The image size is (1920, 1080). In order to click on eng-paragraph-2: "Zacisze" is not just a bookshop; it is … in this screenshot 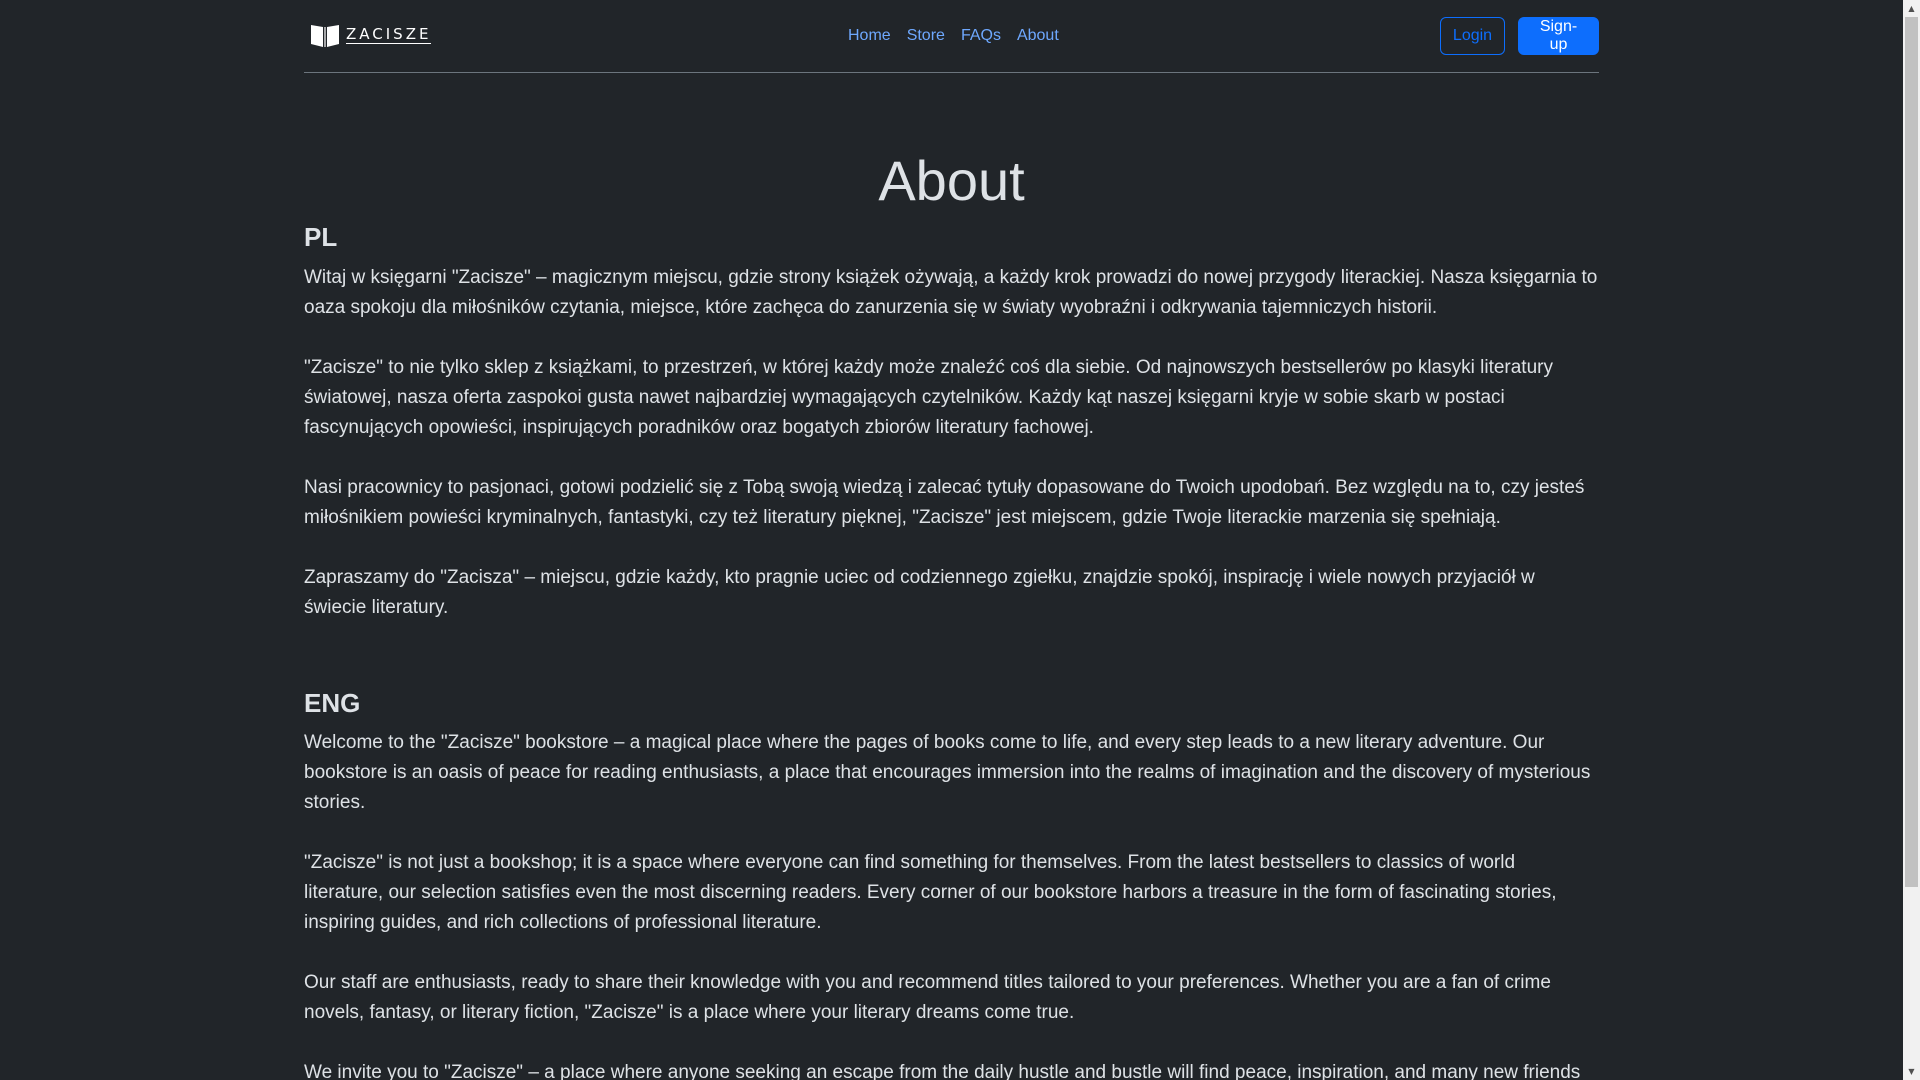, I will do `click(930, 892)`.